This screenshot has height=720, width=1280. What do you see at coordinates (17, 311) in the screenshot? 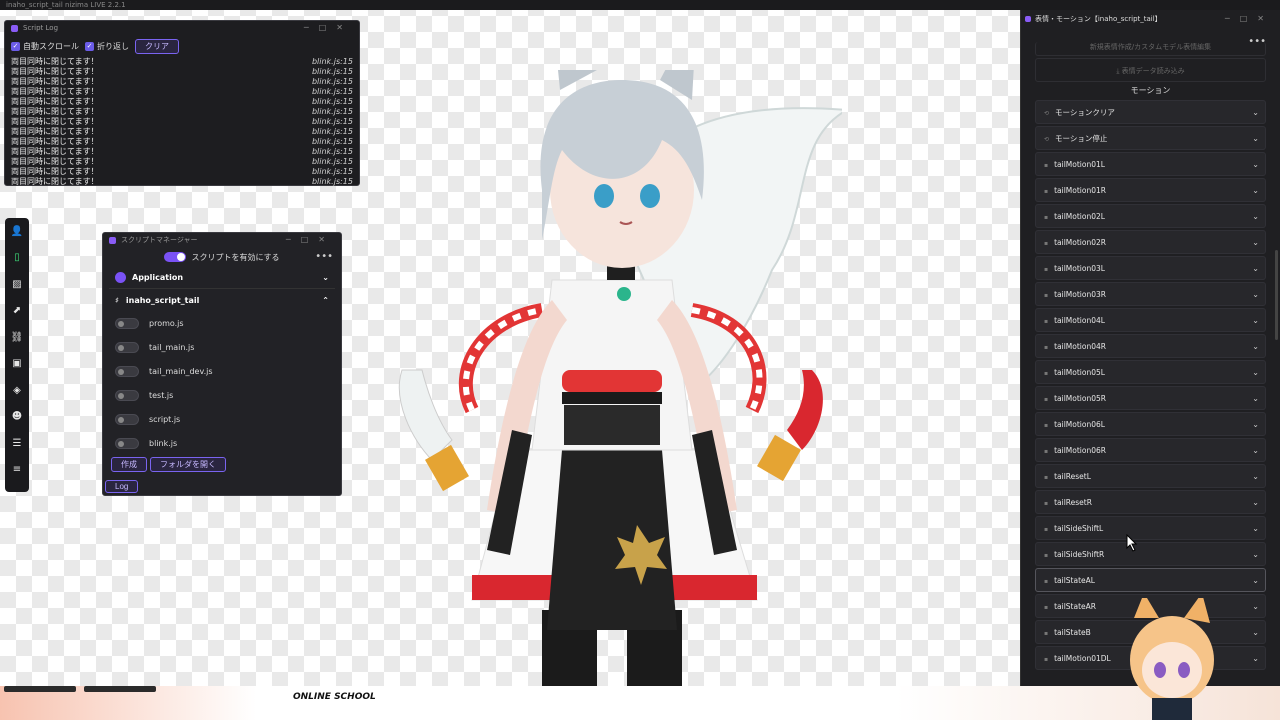
I see `export-icon: ⬈` at bounding box center [17, 311].